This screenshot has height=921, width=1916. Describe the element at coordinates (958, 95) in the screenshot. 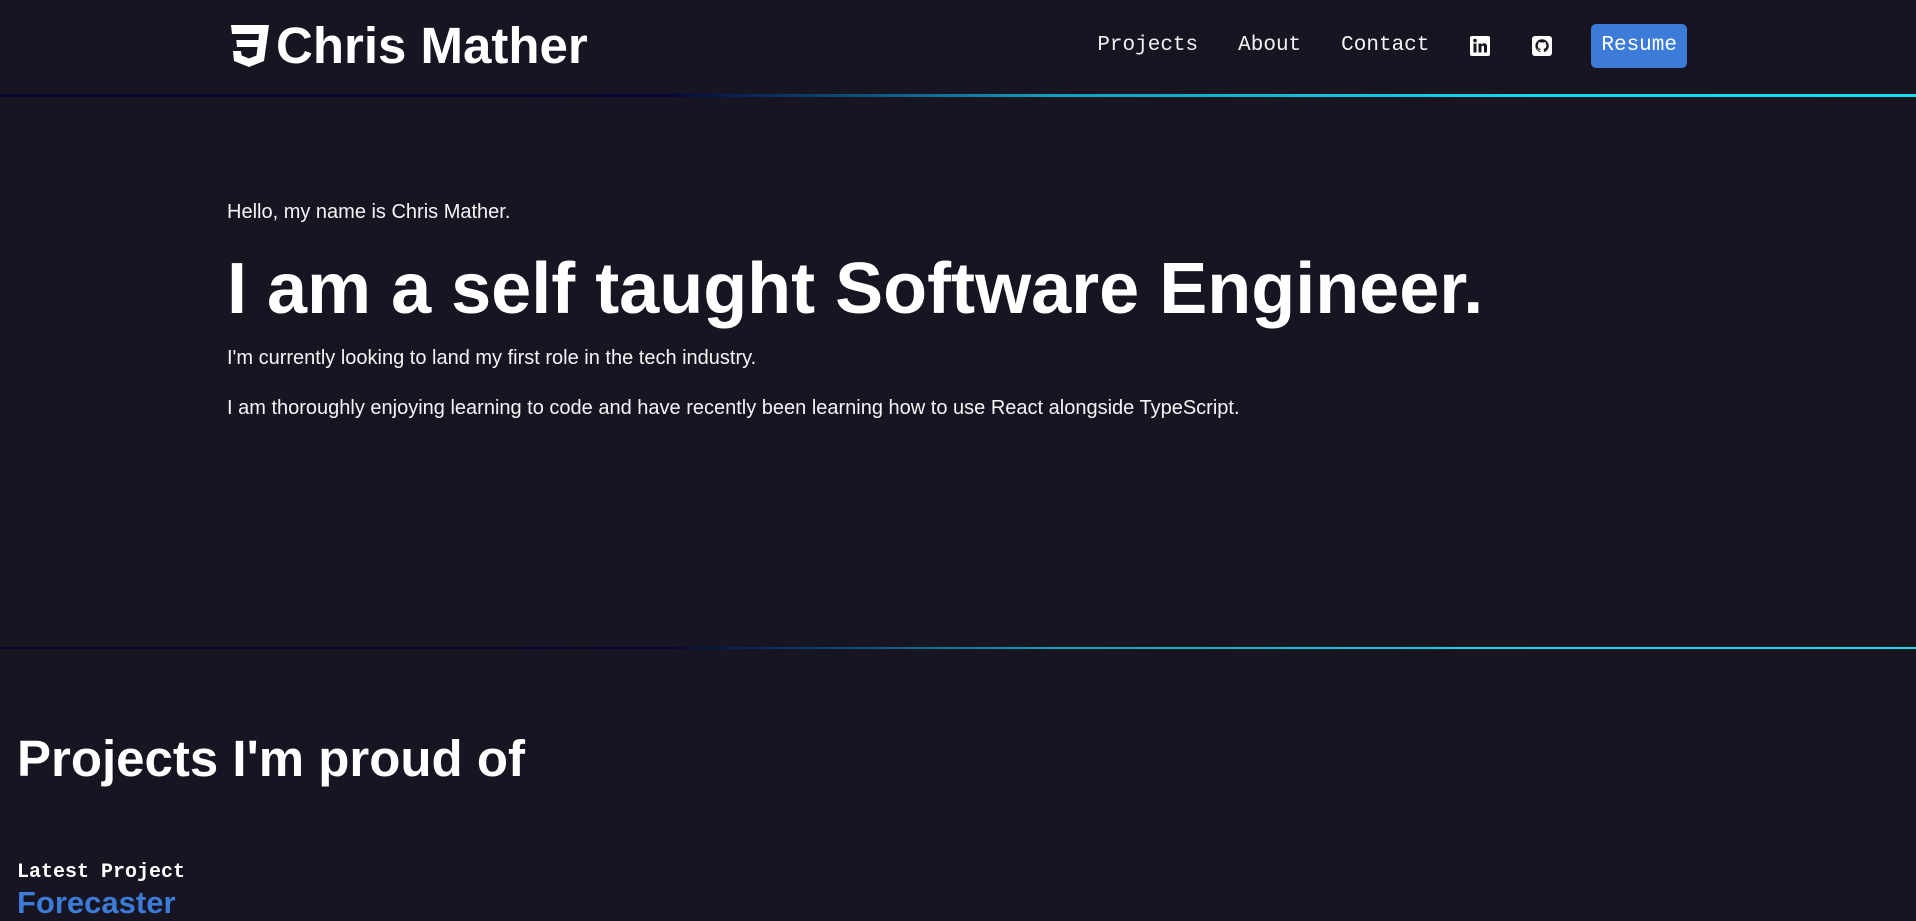

I see `header-divider` at that location.